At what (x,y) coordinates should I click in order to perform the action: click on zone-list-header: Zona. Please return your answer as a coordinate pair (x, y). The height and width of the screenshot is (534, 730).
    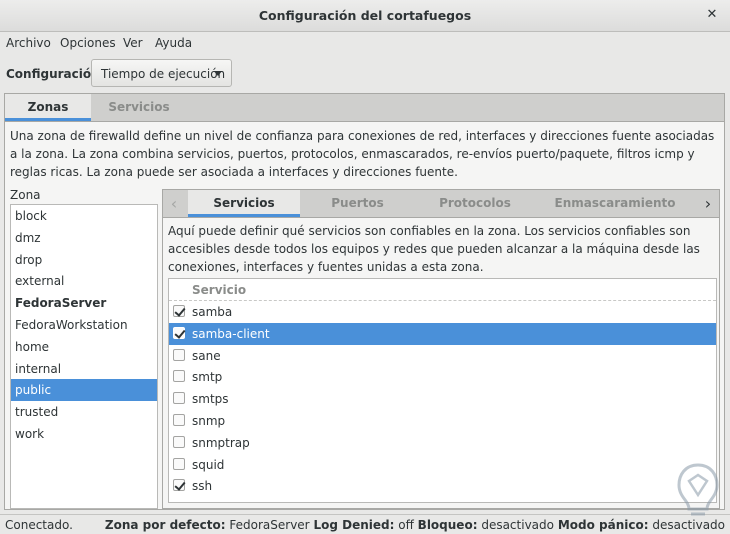
    Looking at the image, I should click on (25, 195).